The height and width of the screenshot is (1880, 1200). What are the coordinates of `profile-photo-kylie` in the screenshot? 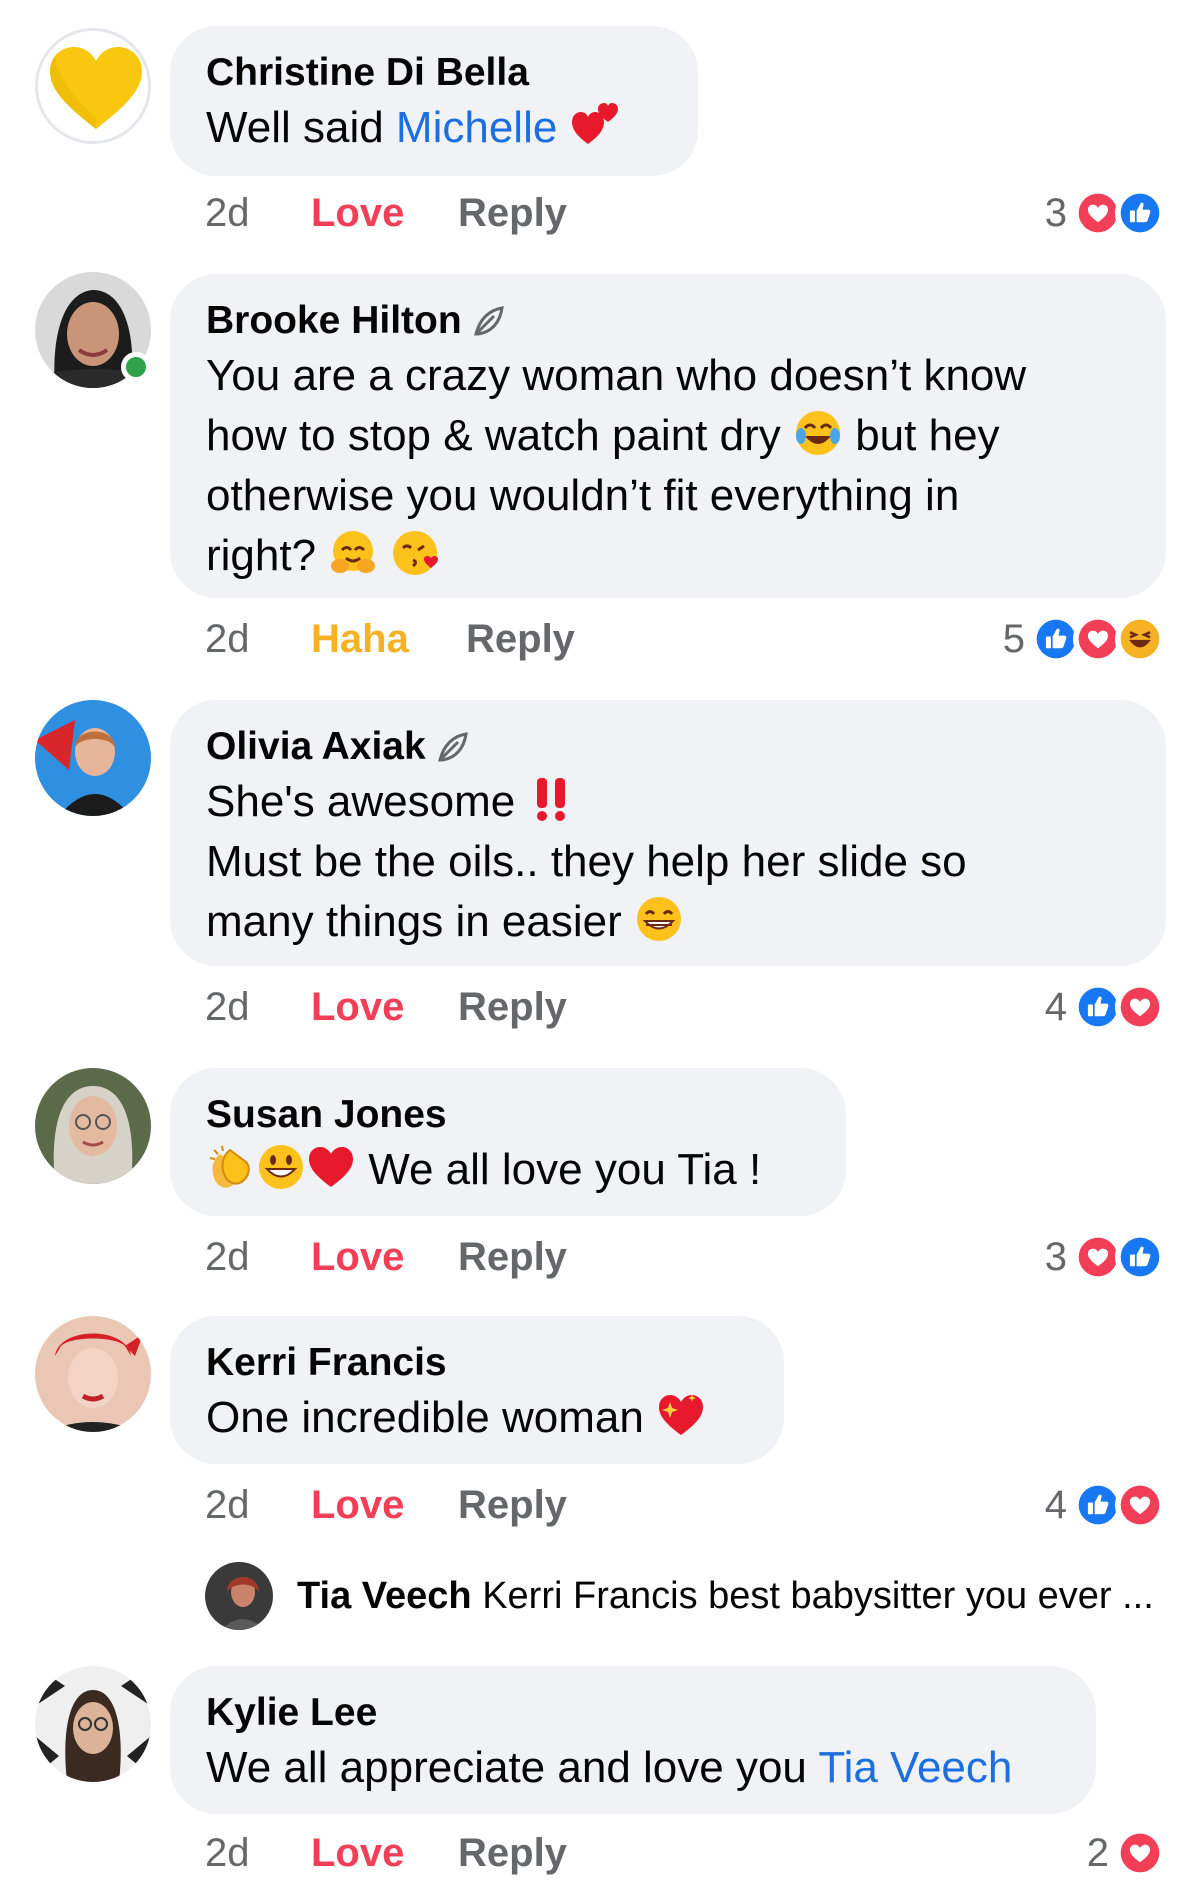 It's located at (93, 1724).